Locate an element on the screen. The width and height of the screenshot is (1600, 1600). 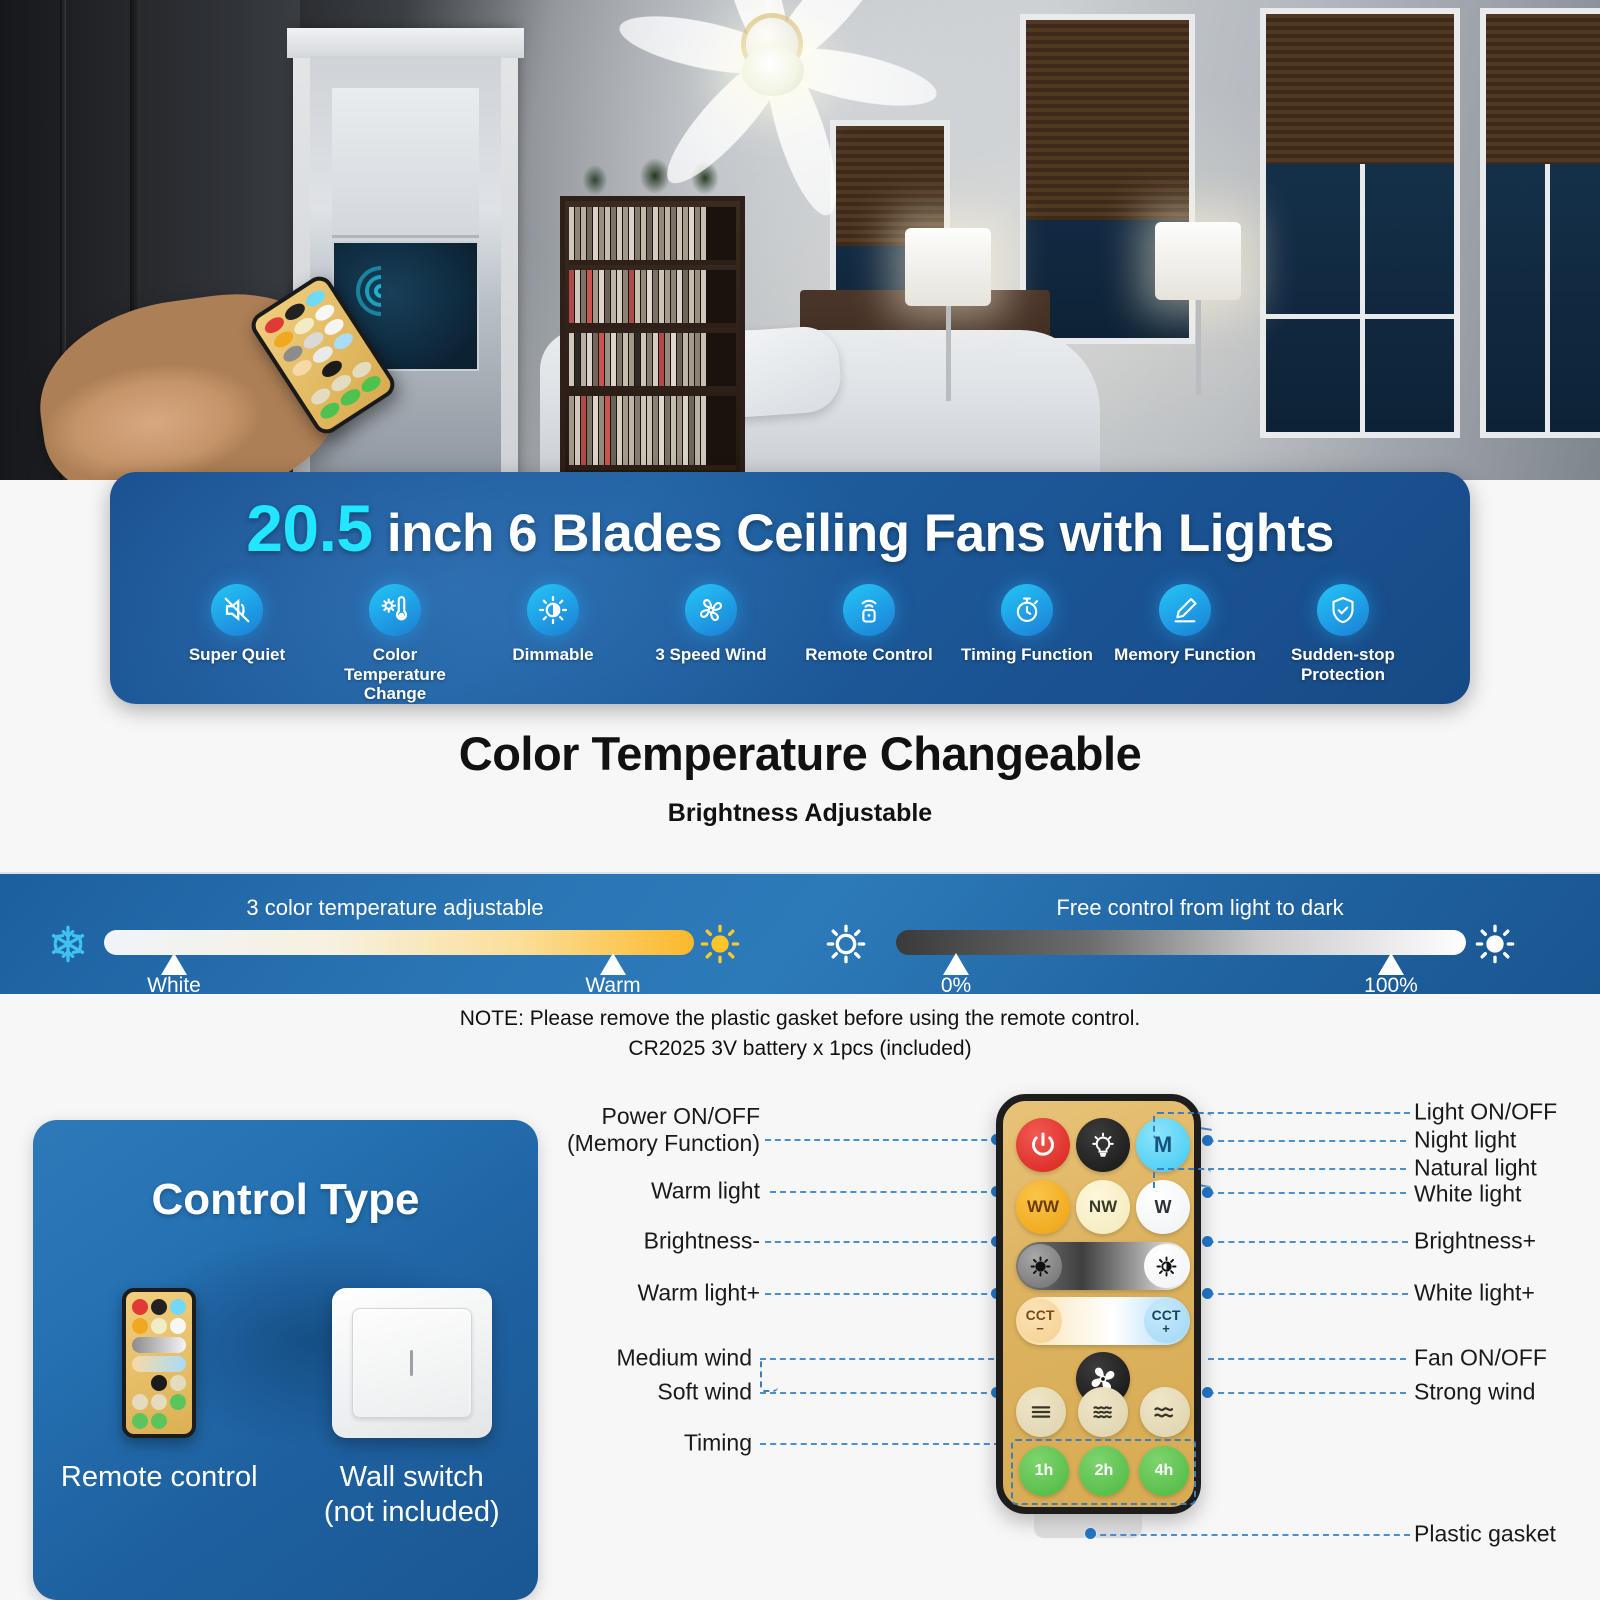
slider-marker-max is located at coordinates (1391, 964).